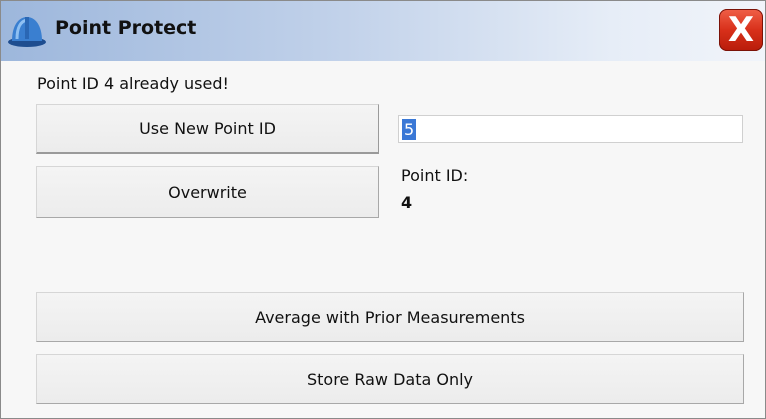 The image size is (766, 419). Describe the element at coordinates (383, 31) in the screenshot. I see `title-bar: Point Protect X` at that location.